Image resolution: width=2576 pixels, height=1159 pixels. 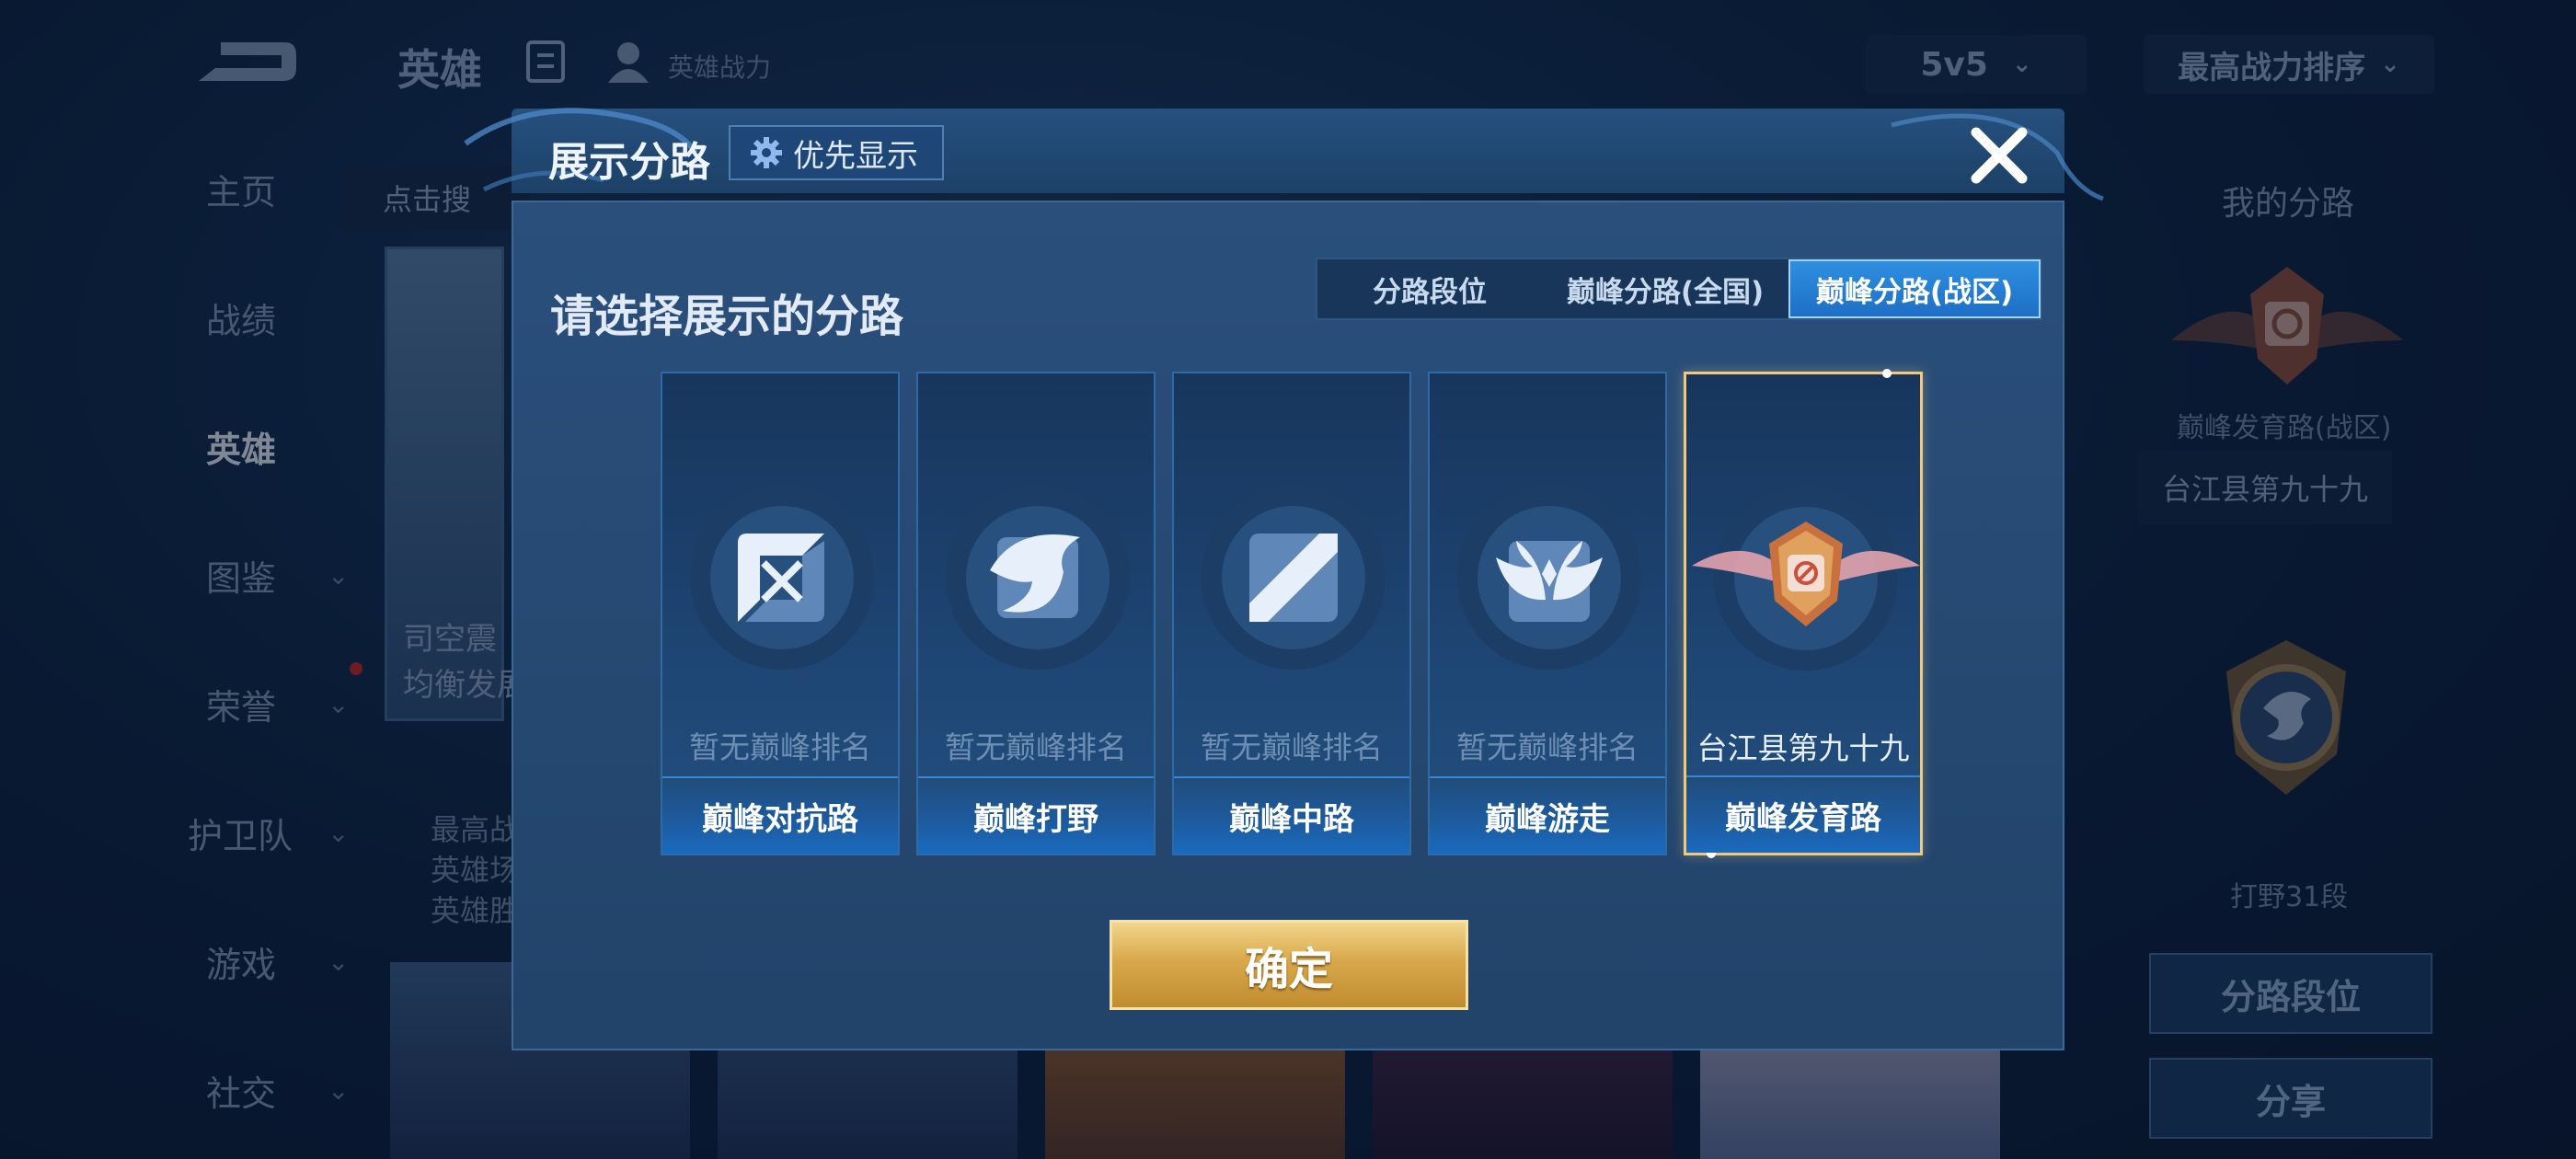 I want to click on lane-card-mid: 暂无巅峰排名 巅峰中路, so click(x=1291, y=613).